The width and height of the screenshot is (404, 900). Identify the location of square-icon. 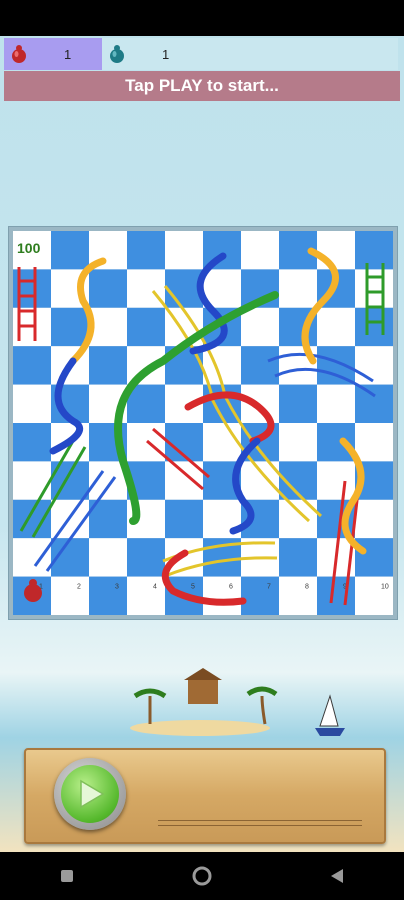
(67, 876).